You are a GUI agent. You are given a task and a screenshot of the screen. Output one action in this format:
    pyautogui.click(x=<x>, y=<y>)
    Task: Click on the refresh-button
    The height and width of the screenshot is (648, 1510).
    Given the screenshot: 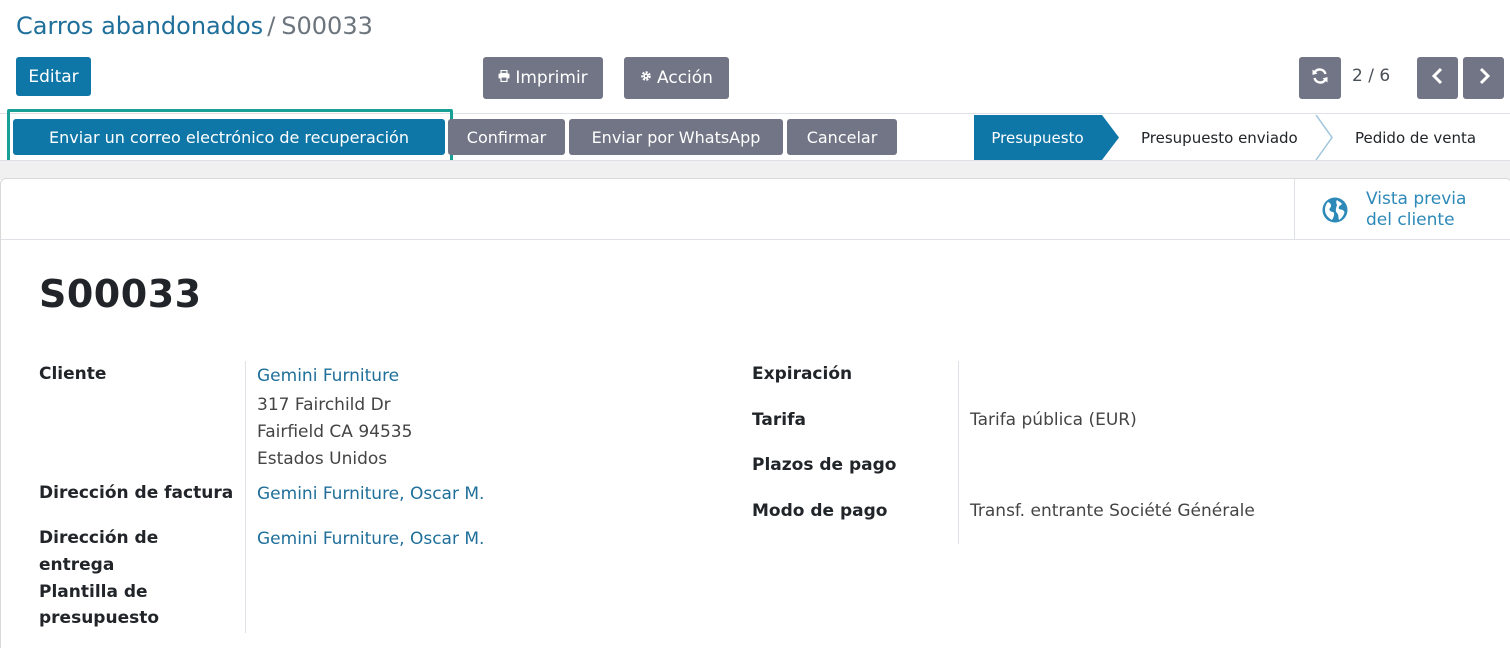 What is the action you would take?
    pyautogui.click(x=1320, y=78)
    